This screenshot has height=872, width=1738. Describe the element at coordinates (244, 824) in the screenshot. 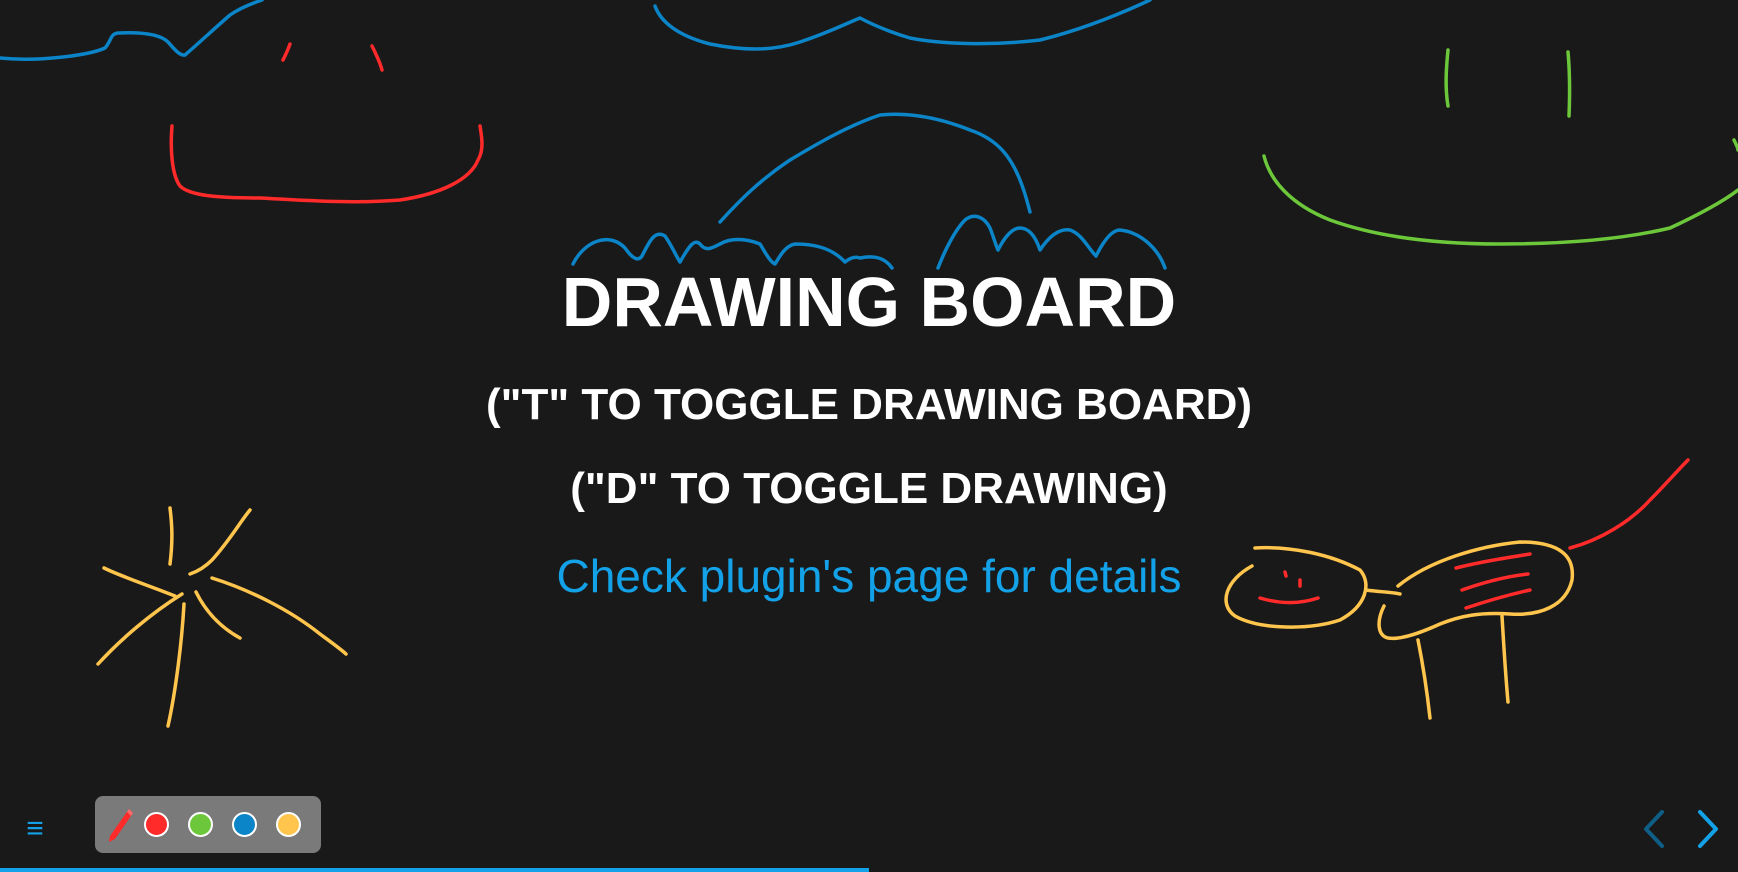

I see `color-swatch-blue` at that location.